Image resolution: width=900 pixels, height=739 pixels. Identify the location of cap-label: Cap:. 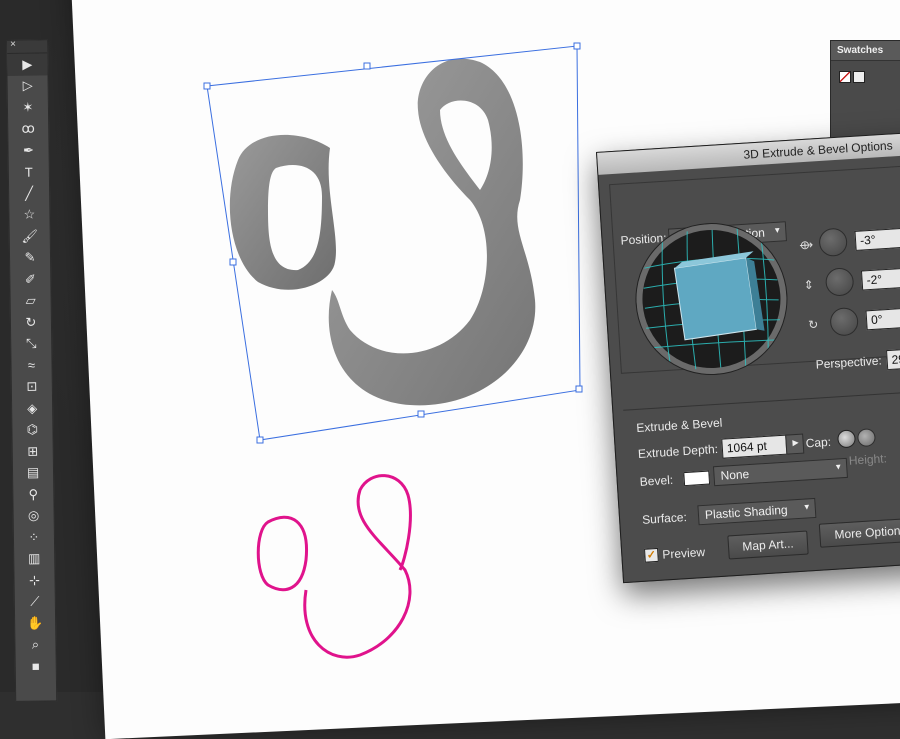
(818, 442).